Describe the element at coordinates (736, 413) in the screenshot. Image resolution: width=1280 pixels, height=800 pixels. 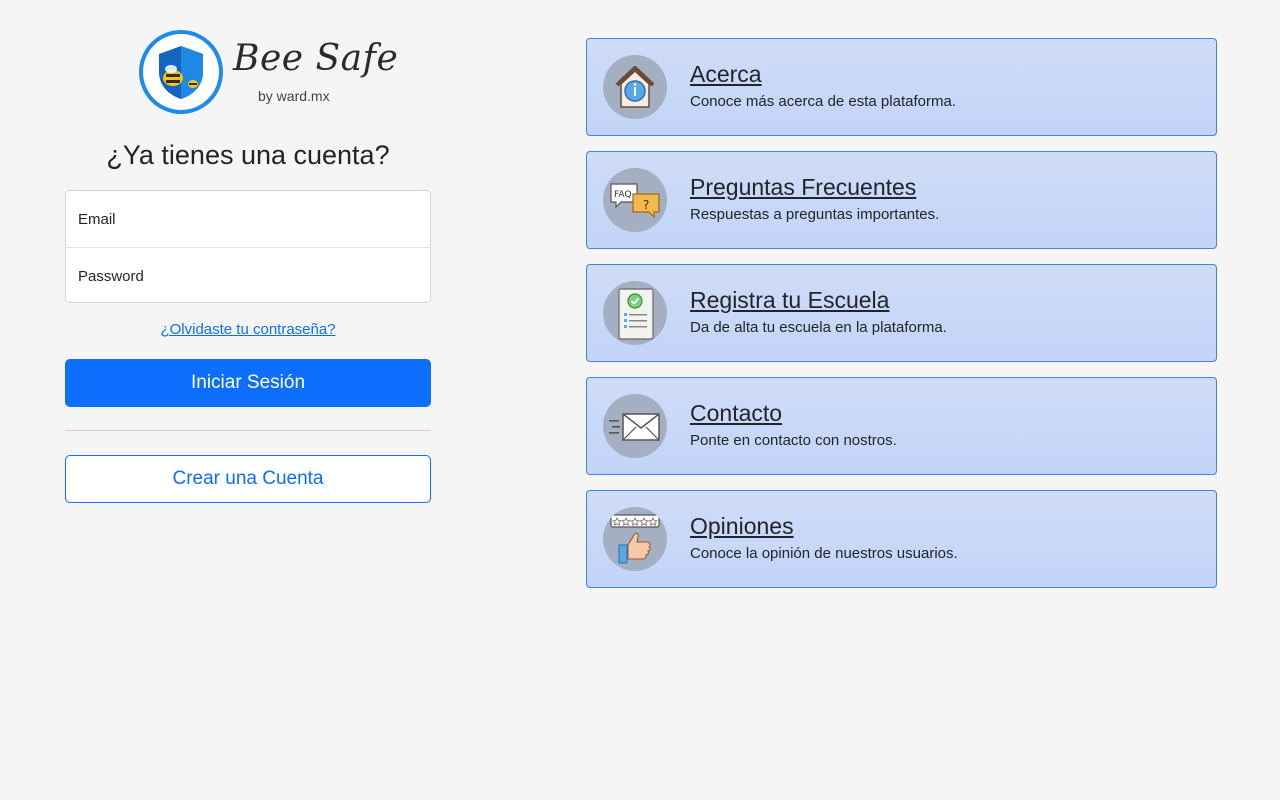
I see `card-contacto-title: Contacto` at that location.